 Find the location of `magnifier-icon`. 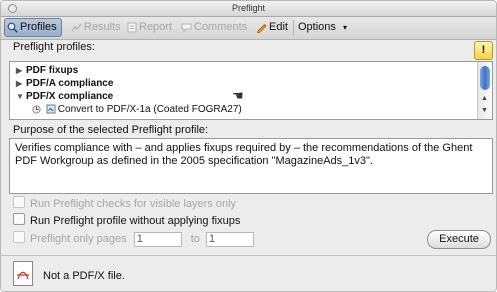

magnifier-icon is located at coordinates (12, 27).